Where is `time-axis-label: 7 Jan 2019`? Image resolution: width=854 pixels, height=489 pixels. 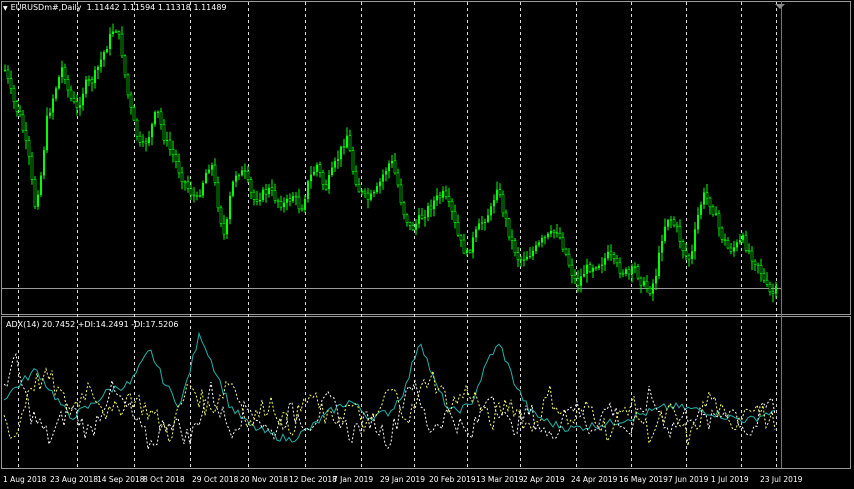
time-axis-label: 7 Jan 2019 is located at coordinates (353, 479).